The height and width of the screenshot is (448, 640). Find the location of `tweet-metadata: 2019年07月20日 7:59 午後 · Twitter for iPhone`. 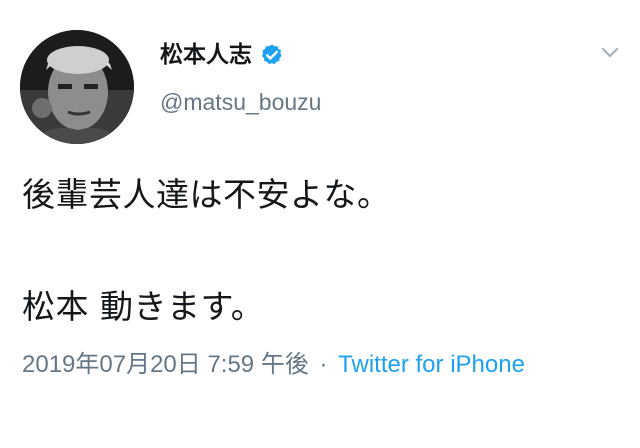

tweet-metadata: 2019年07月20日 7:59 午後 · Twitter for iPhone is located at coordinates (312, 365).